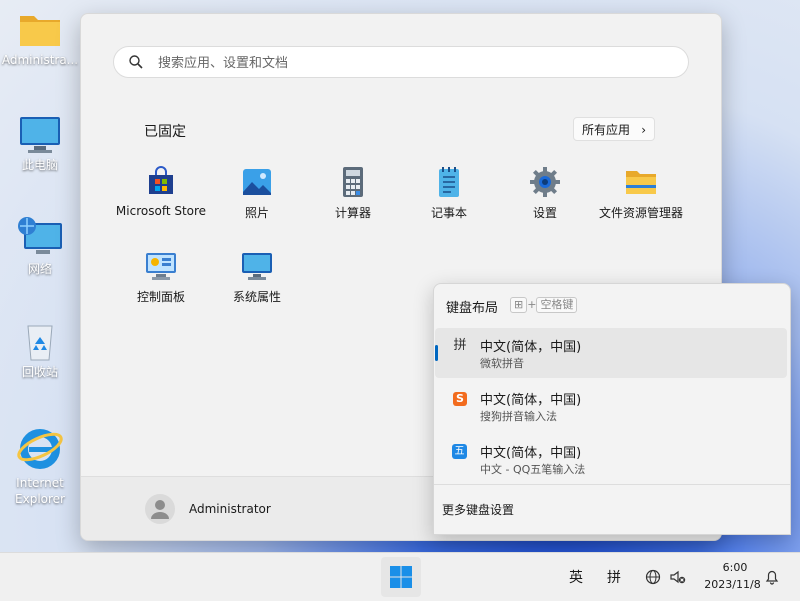  Describe the element at coordinates (460, 399) in the screenshot. I see `sogou-icon: S` at that location.